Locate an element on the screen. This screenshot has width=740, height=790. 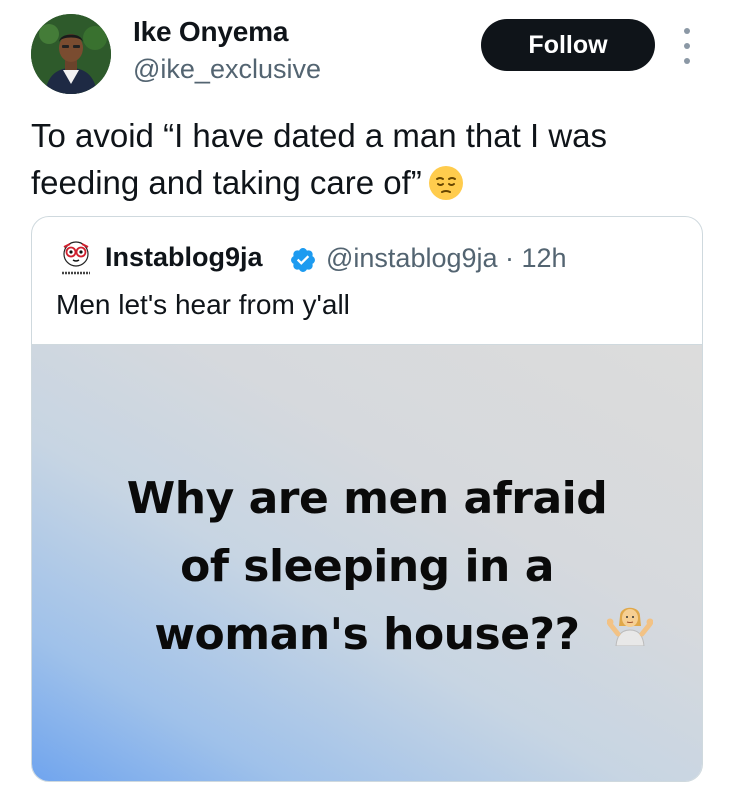
pensive-face-emoji is located at coordinates (445, 183).